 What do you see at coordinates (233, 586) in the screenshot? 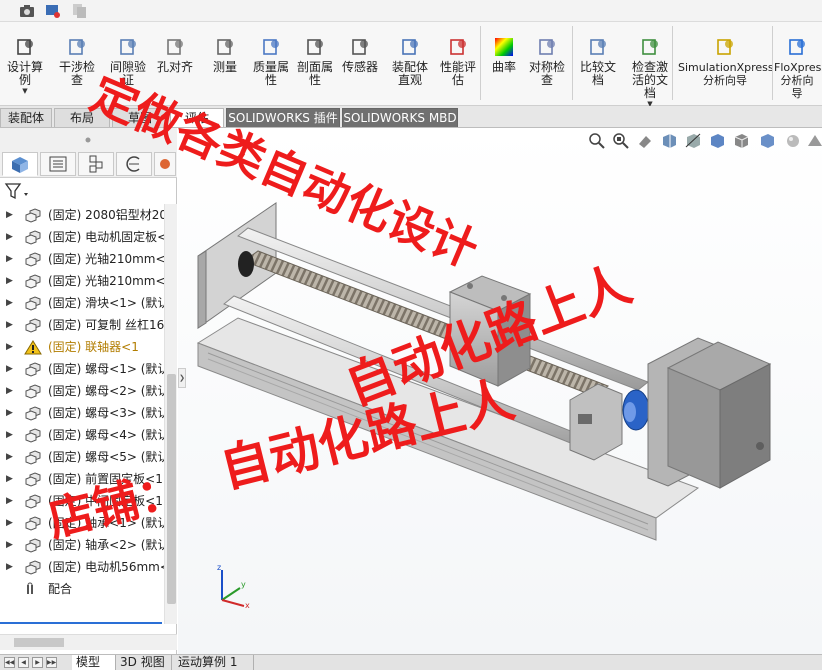
I see `coordinate-triad-icon: z y x` at bounding box center [233, 586].